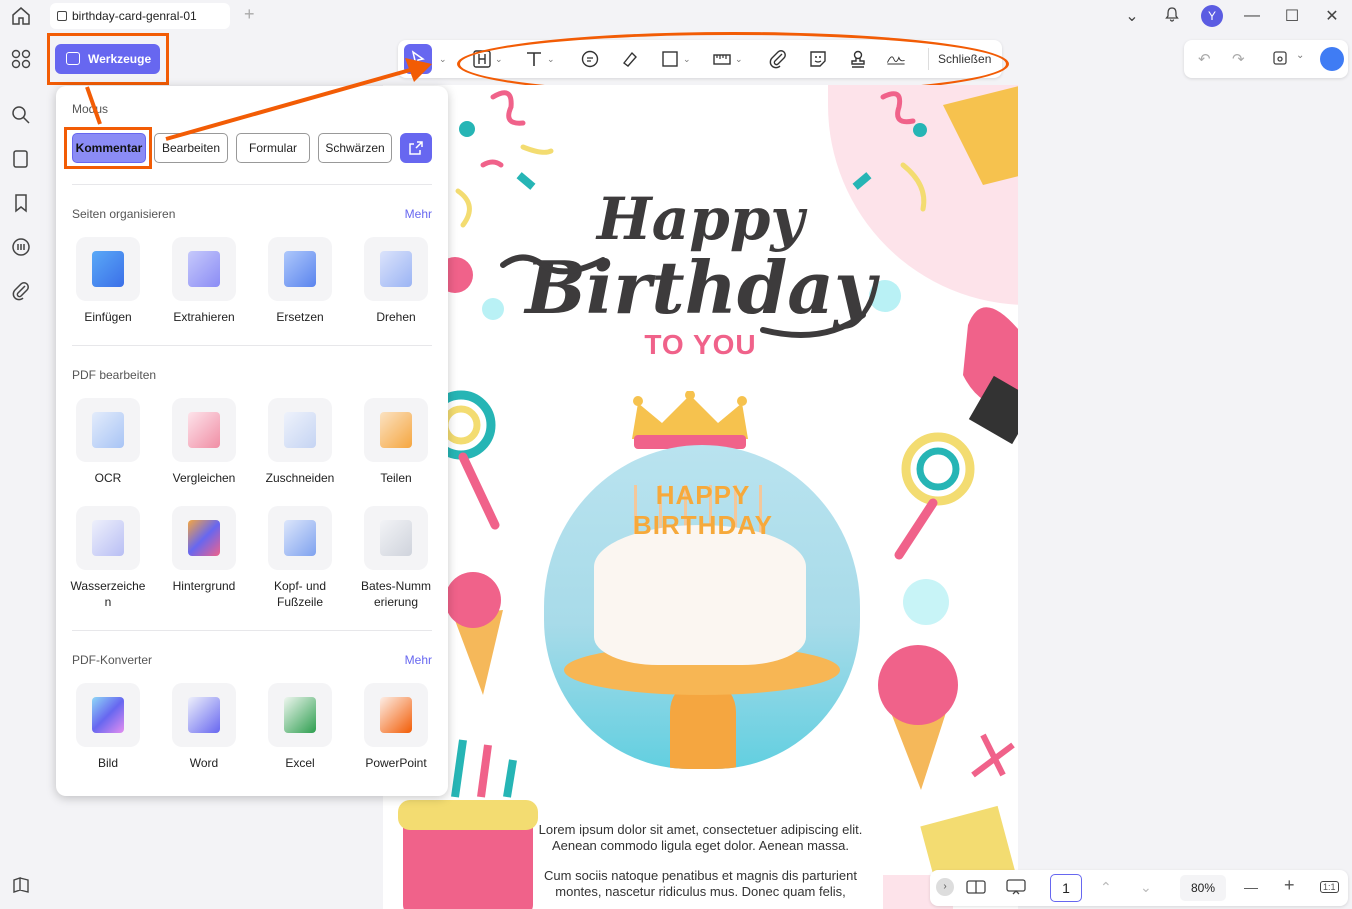 The height and width of the screenshot is (909, 1352). I want to click on convert-more-link: Mehr, so click(418, 660).